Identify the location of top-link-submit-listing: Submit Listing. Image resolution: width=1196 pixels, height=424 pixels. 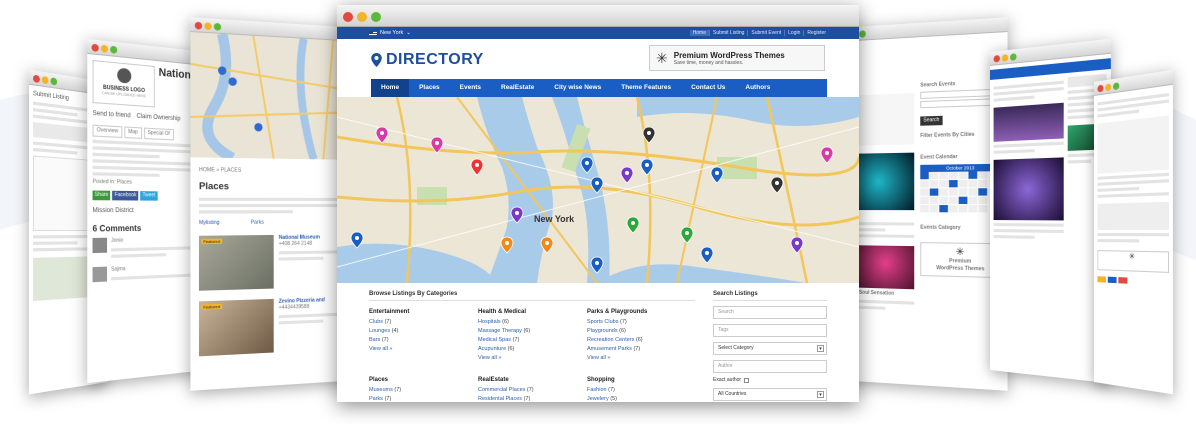
(728, 33).